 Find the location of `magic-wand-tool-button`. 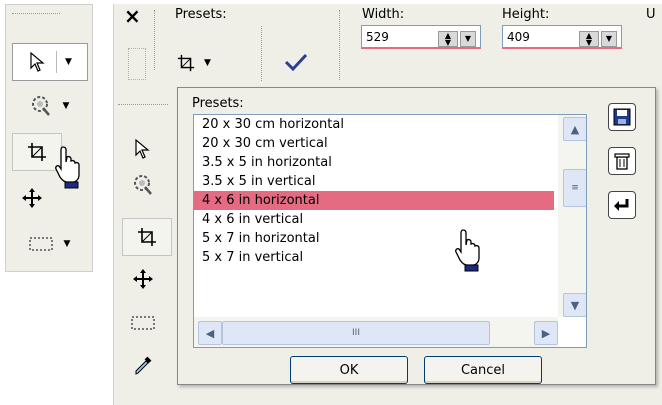

magic-wand-tool-button is located at coordinates (143, 185).